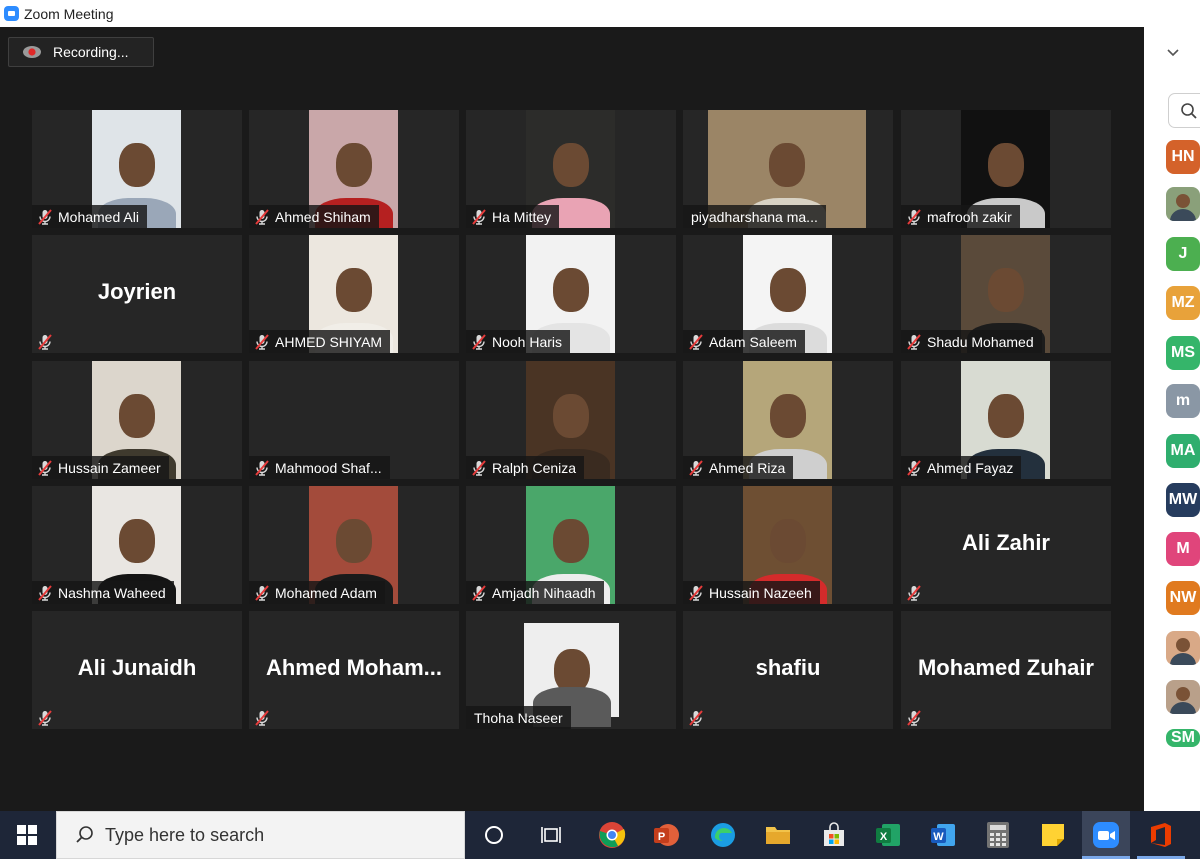 The width and height of the screenshot is (1200, 859). What do you see at coordinates (32, 52) in the screenshot?
I see `record-icon` at bounding box center [32, 52].